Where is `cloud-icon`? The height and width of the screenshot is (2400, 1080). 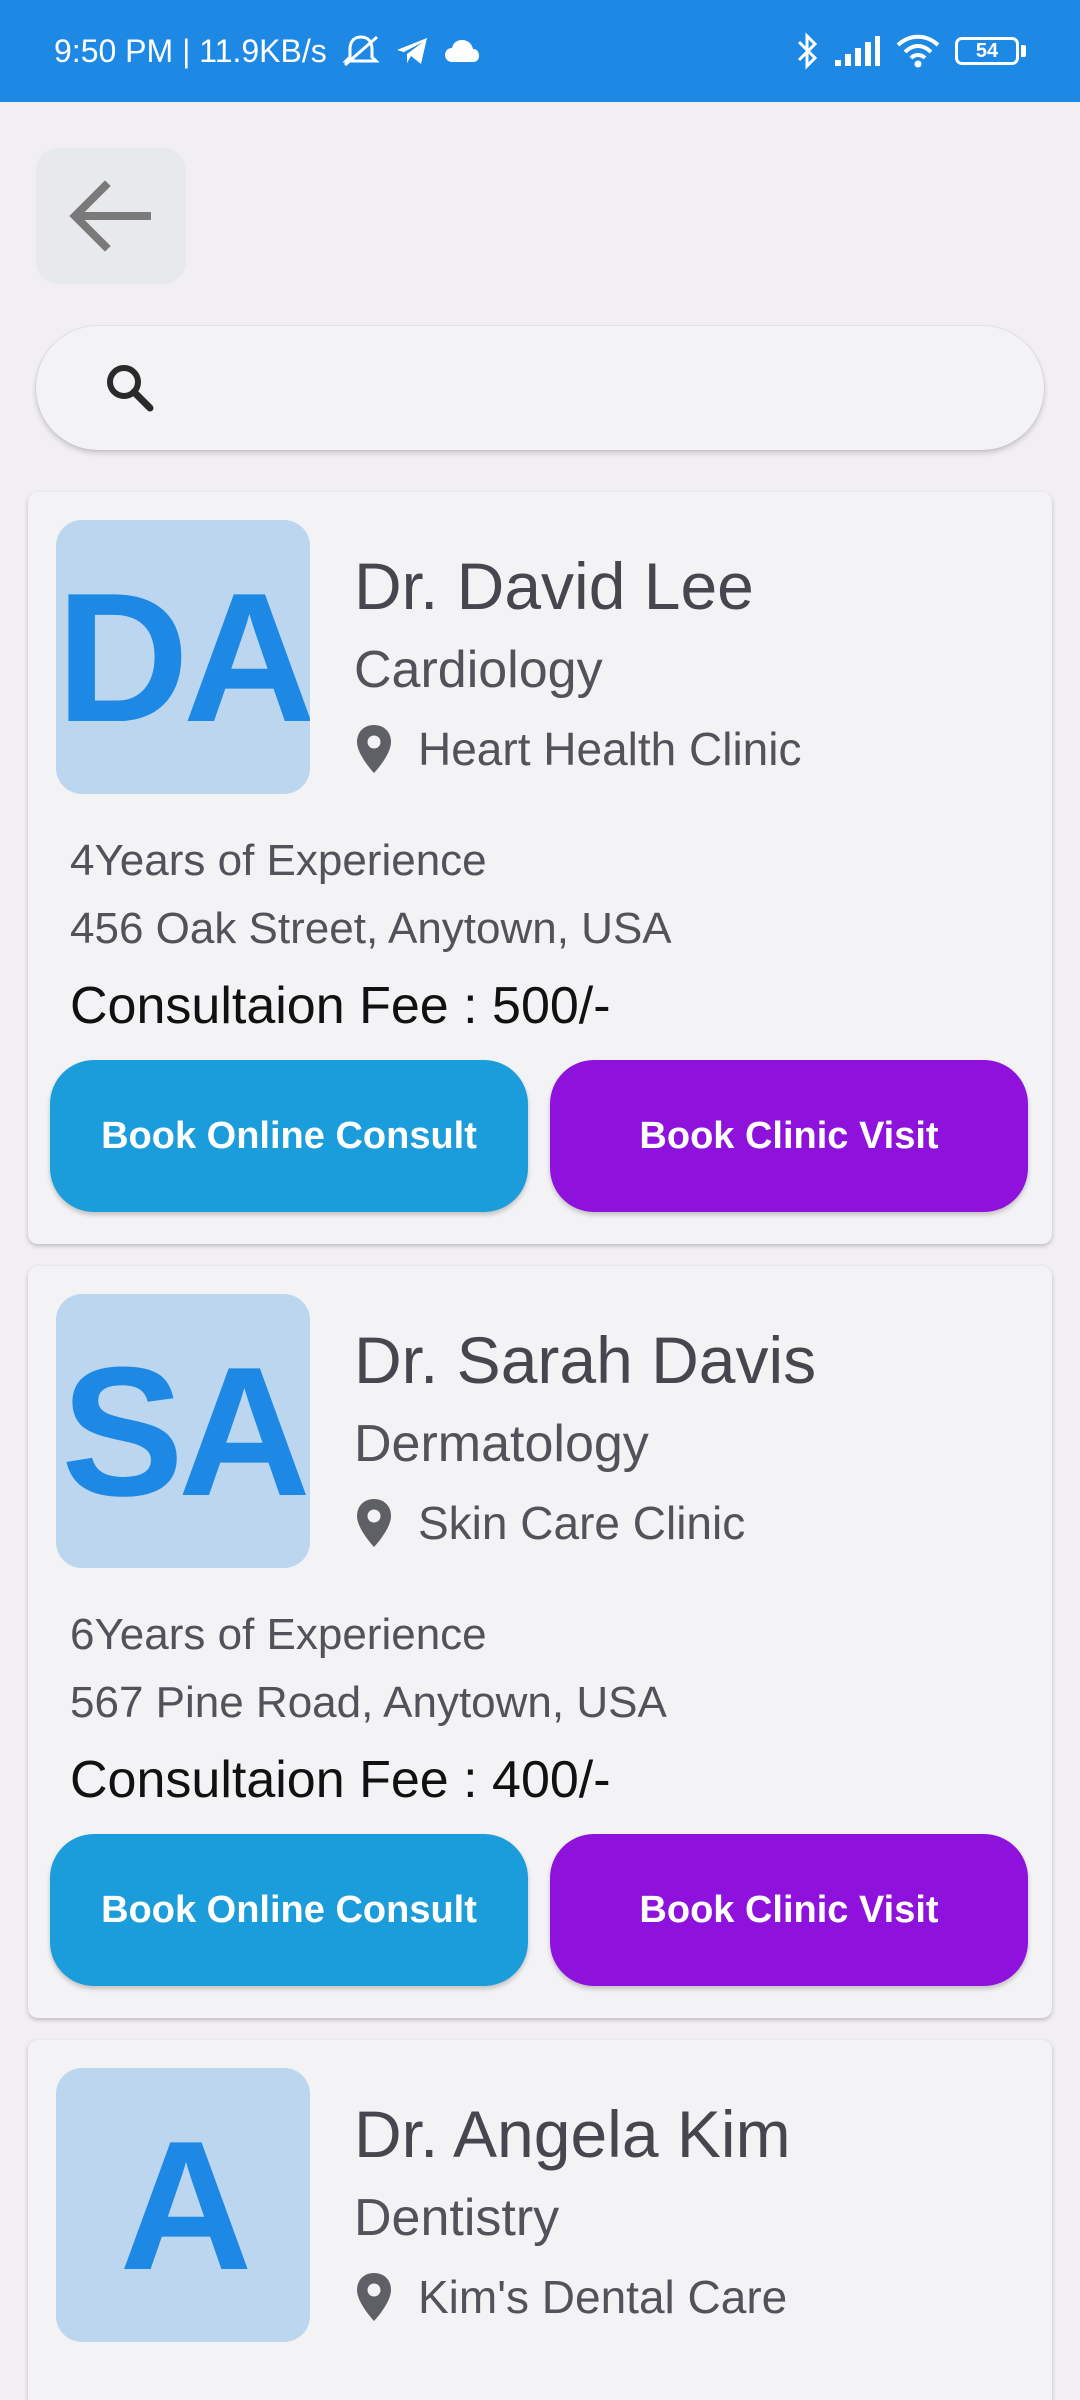 cloud-icon is located at coordinates (462, 51).